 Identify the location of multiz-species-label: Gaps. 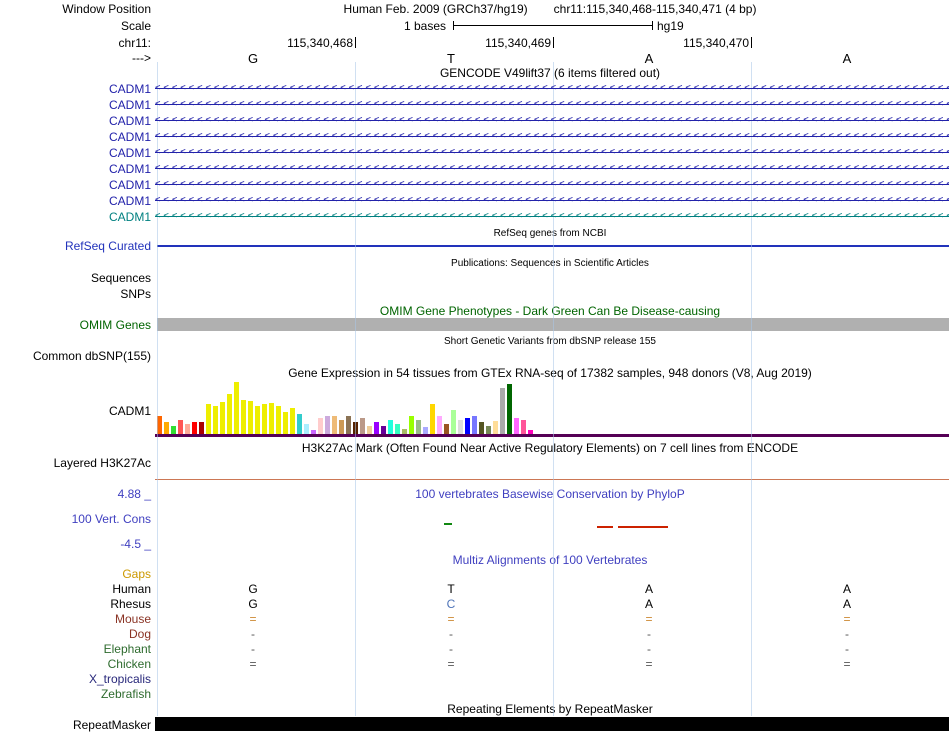
(75, 574).